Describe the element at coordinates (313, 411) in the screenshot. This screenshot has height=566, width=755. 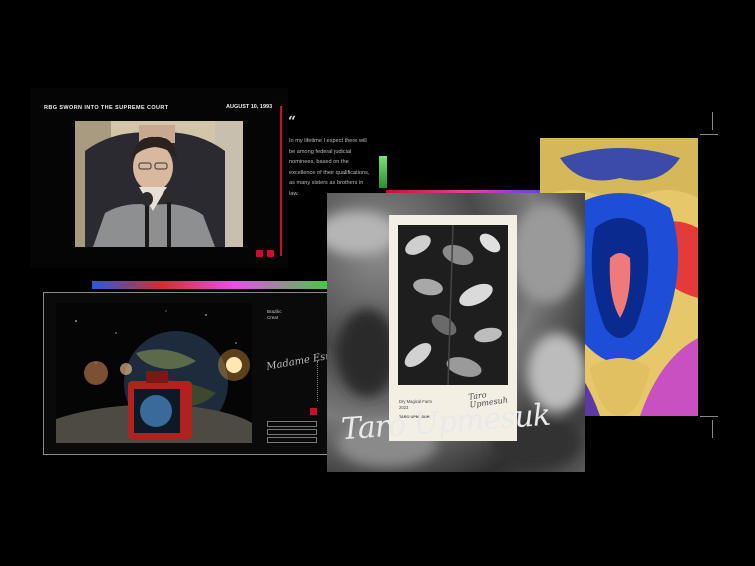
I see `space-action-button` at that location.